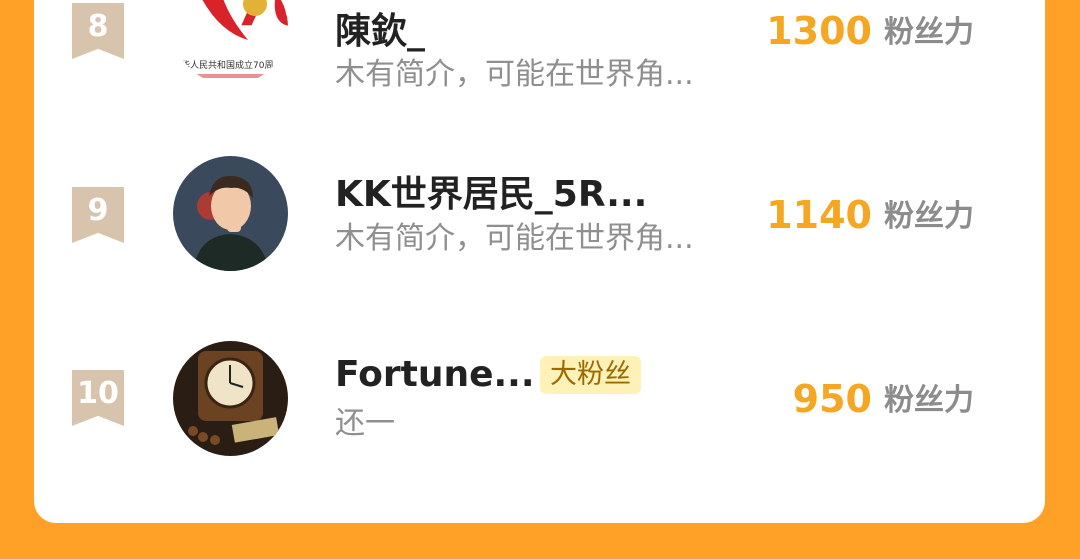 The image size is (1080, 559). Describe the element at coordinates (832, 399) in the screenshot. I see `fan-score: 950` at that location.